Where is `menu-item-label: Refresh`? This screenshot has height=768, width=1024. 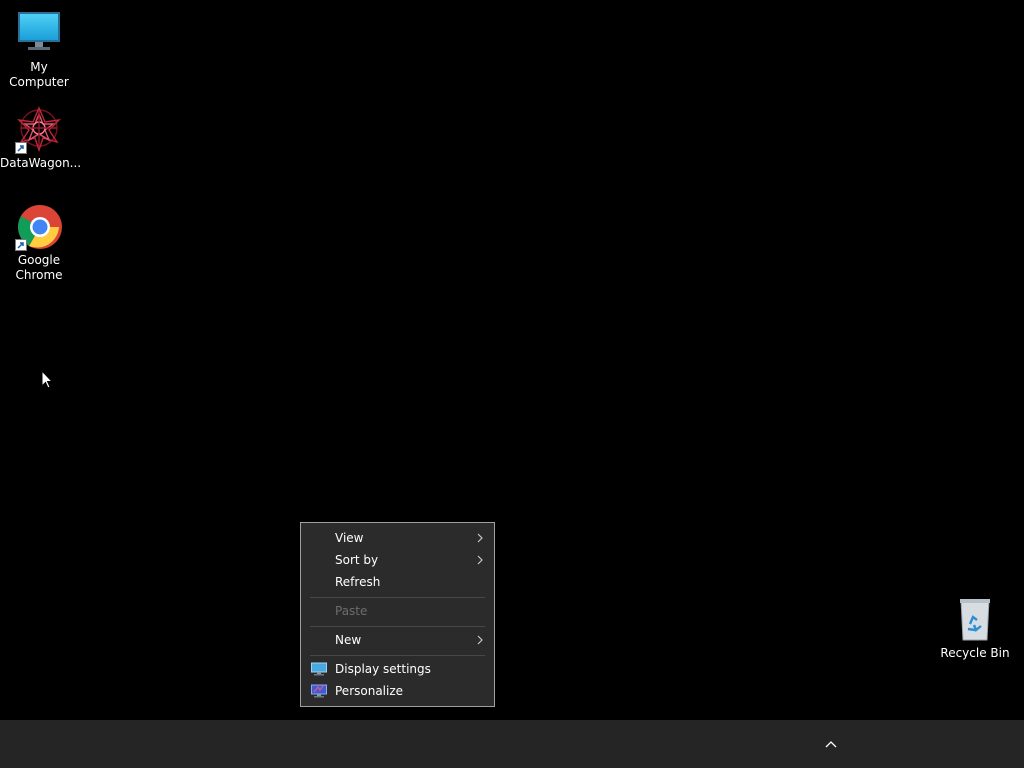 menu-item-label: Refresh is located at coordinates (358, 582).